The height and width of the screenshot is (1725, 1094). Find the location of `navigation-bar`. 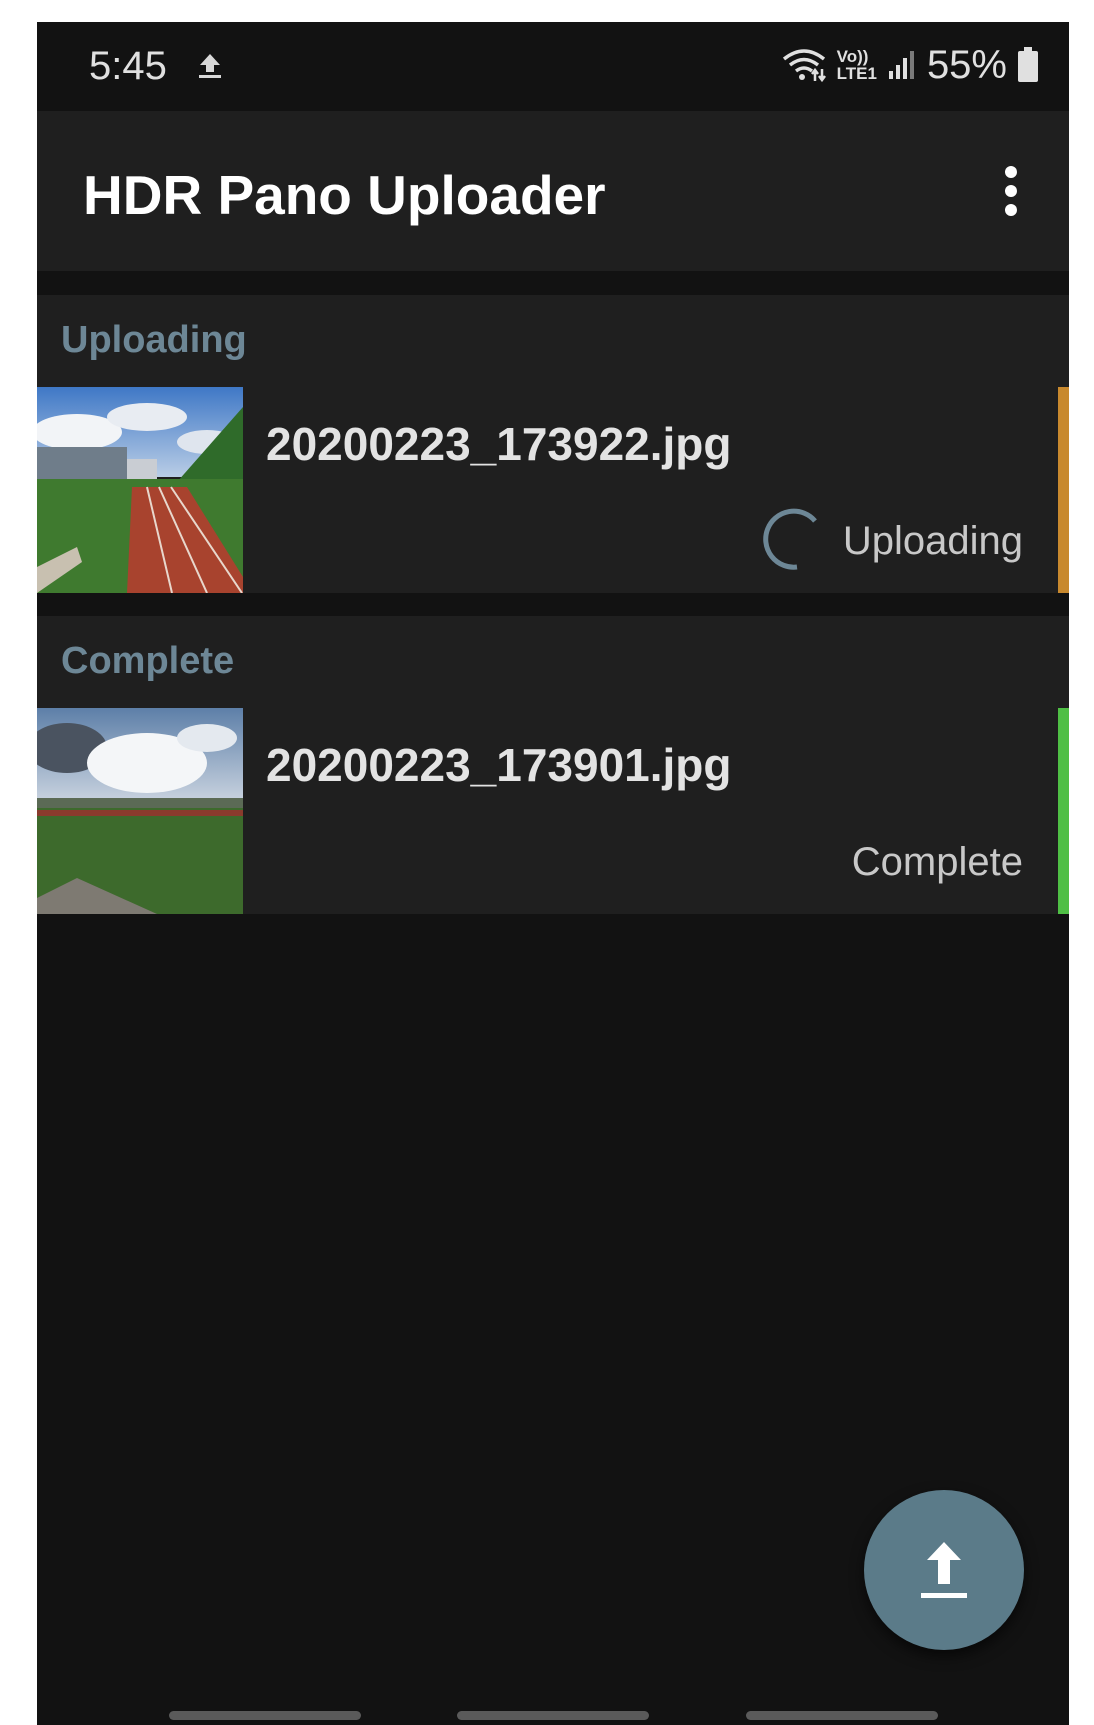

navigation-bar is located at coordinates (553, 1710).